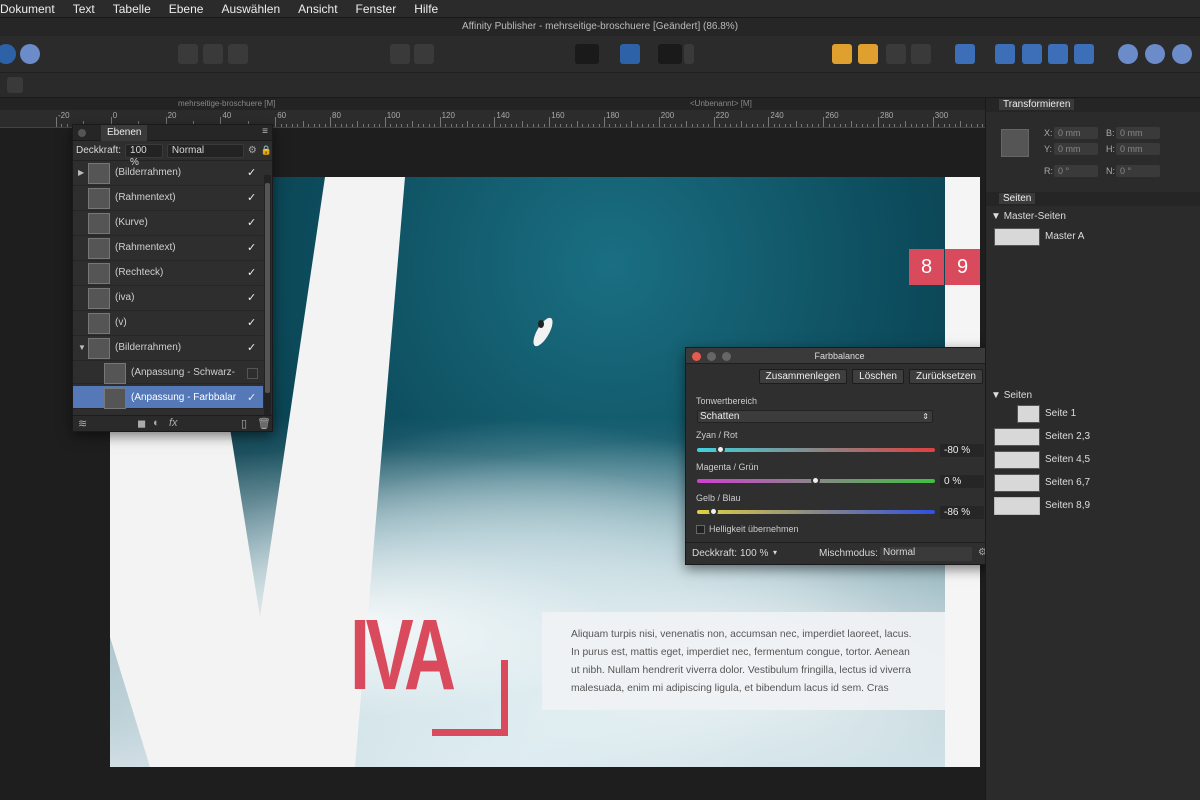  What do you see at coordinates (156, 423) in the screenshot?
I see `adjustment-icon: ◐` at bounding box center [156, 423].